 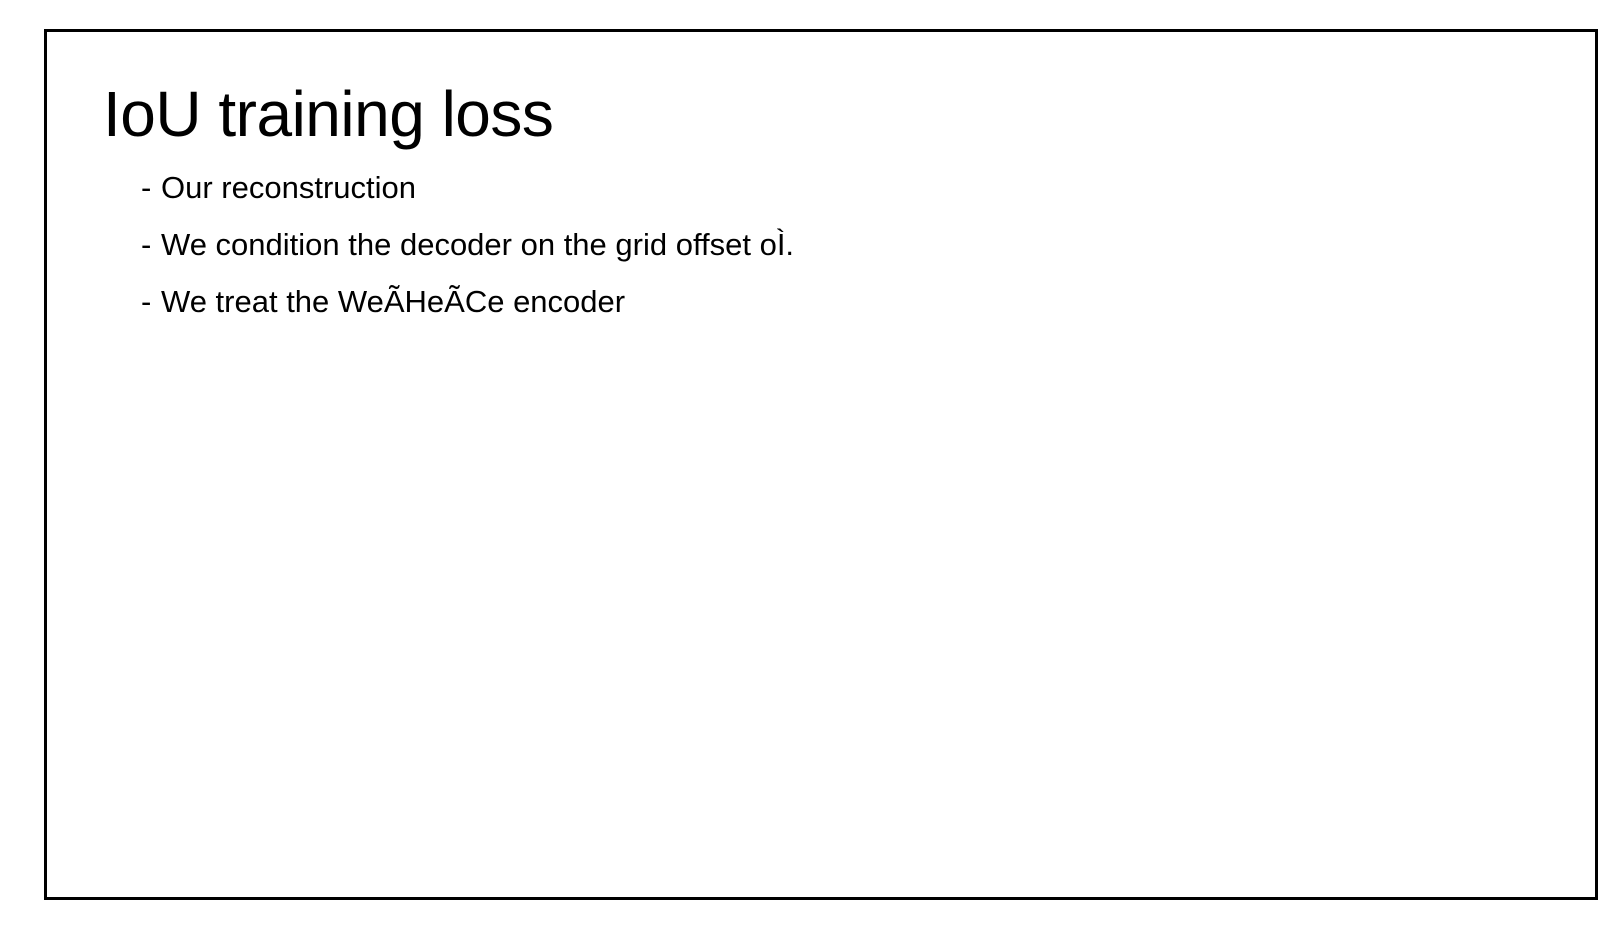 What do you see at coordinates (328, 114) in the screenshot?
I see `slide-title: IoU training loss` at bounding box center [328, 114].